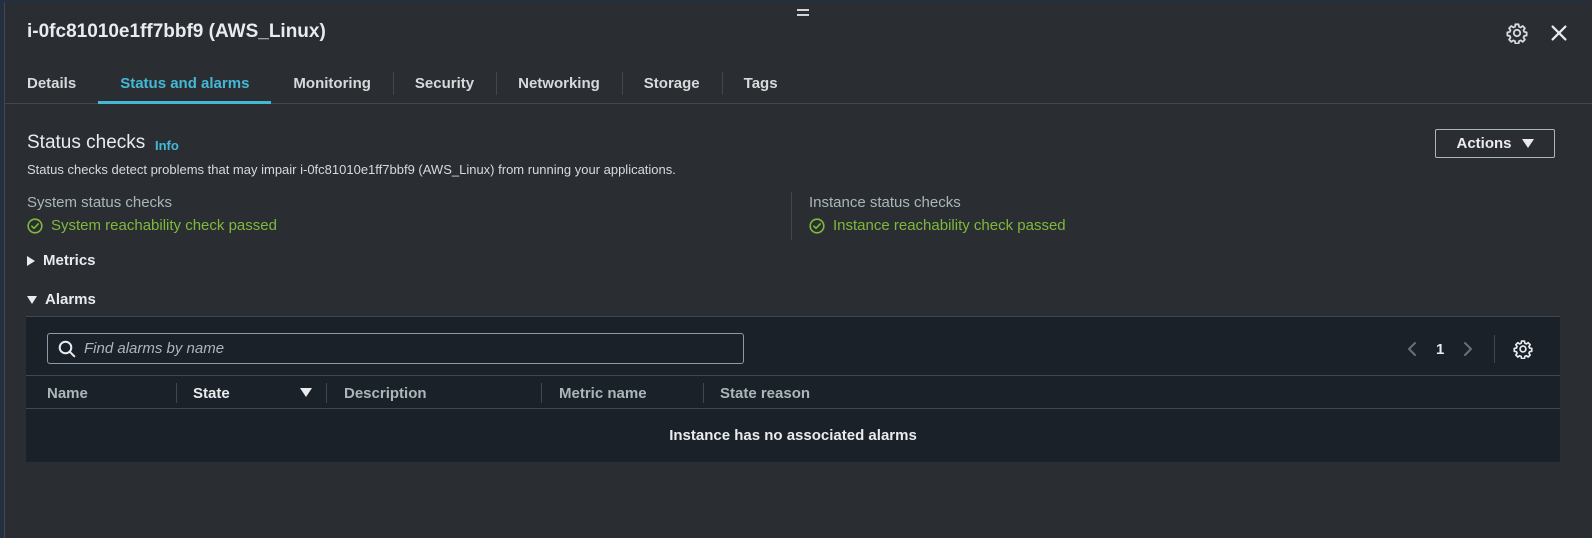 This screenshot has width=1592, height=538. Describe the element at coordinates (1517, 33) in the screenshot. I see `settings-gear-icon` at that location.